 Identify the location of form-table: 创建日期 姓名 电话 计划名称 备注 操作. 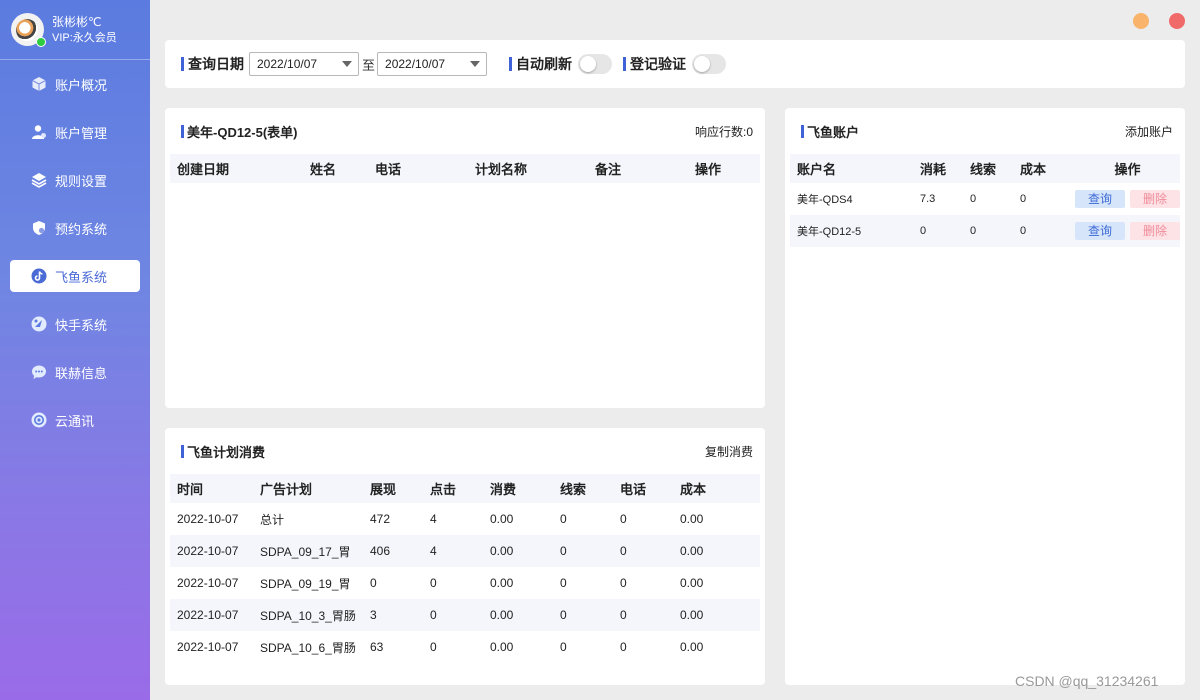
(465, 168).